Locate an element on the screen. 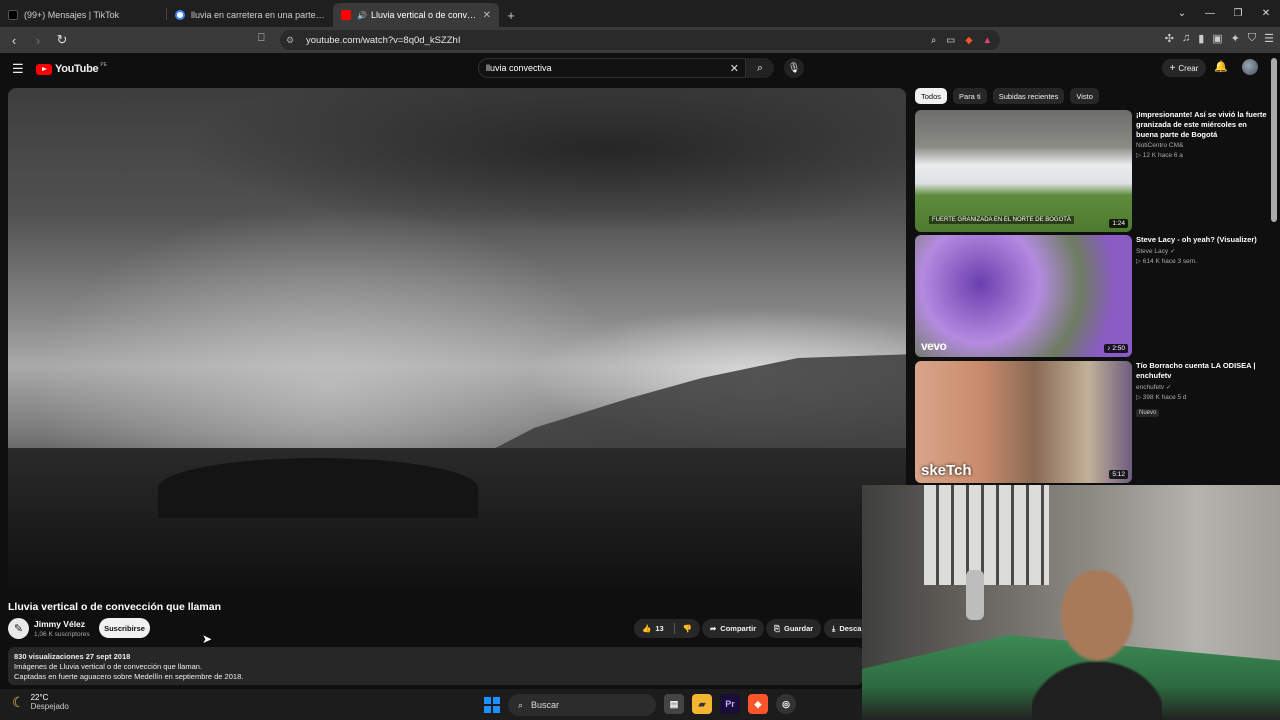  microphone is located at coordinates (975, 595).